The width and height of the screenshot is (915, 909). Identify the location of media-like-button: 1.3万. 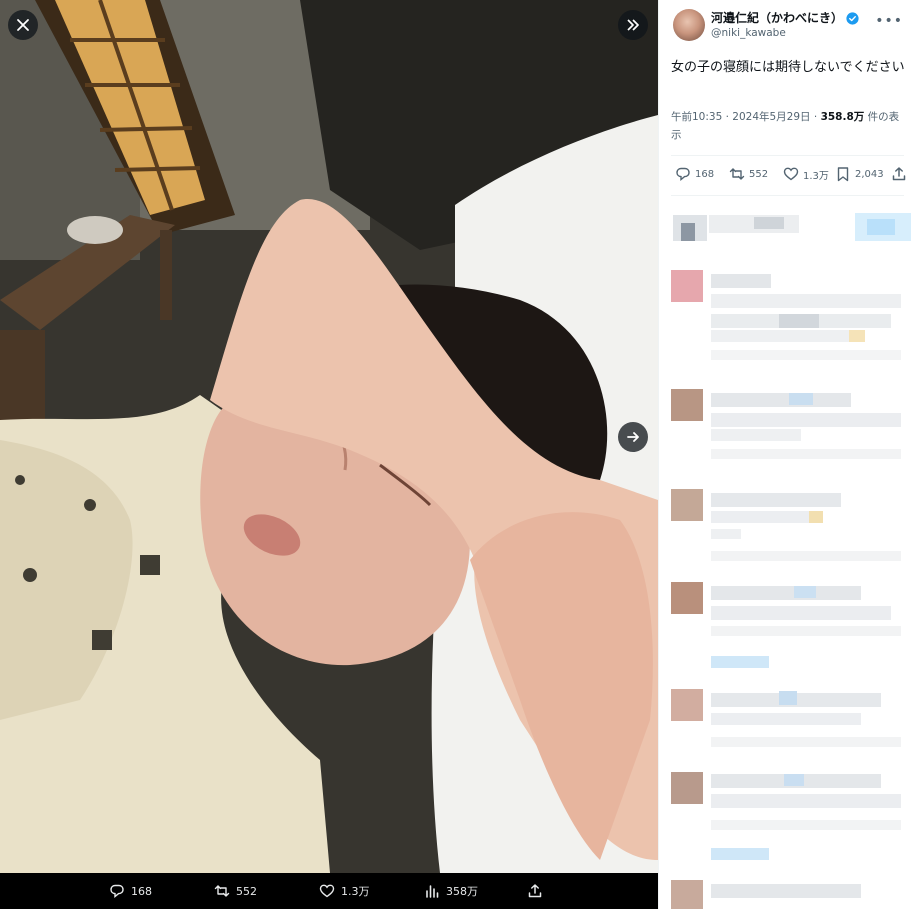
(344, 891).